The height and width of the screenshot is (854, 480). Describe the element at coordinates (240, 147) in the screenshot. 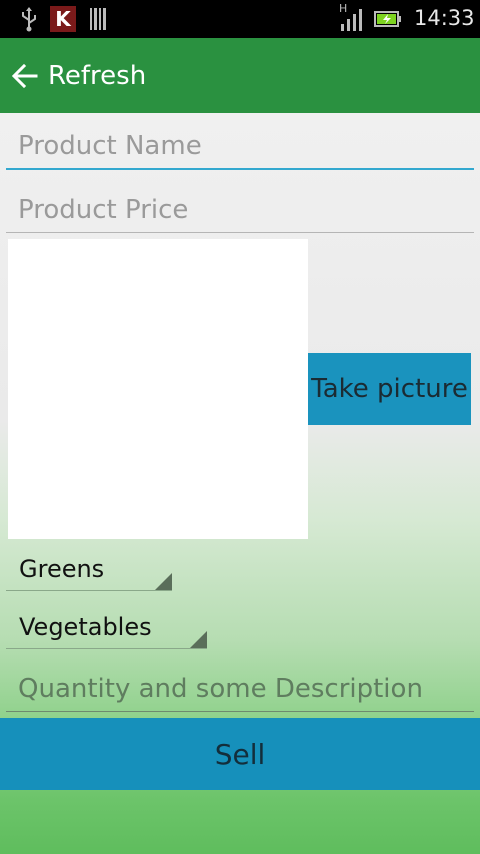

I see `product-name-input` at that location.